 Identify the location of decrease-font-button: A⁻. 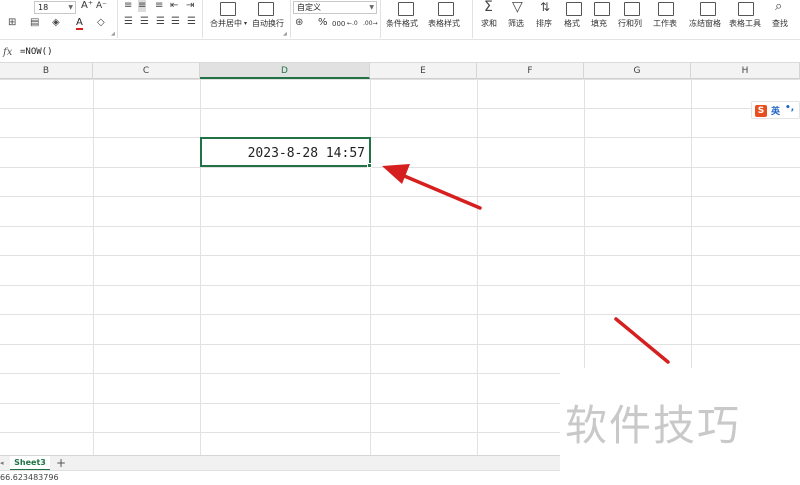
(101, 6).